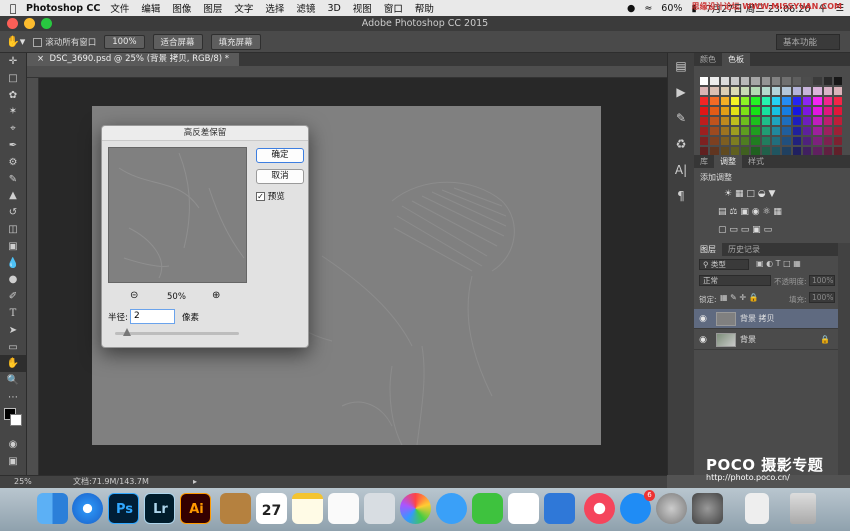 The height and width of the screenshot is (531, 850). What do you see at coordinates (768, 230) in the screenshot?
I see `gradient-map-icon: ▭` at bounding box center [768, 230].